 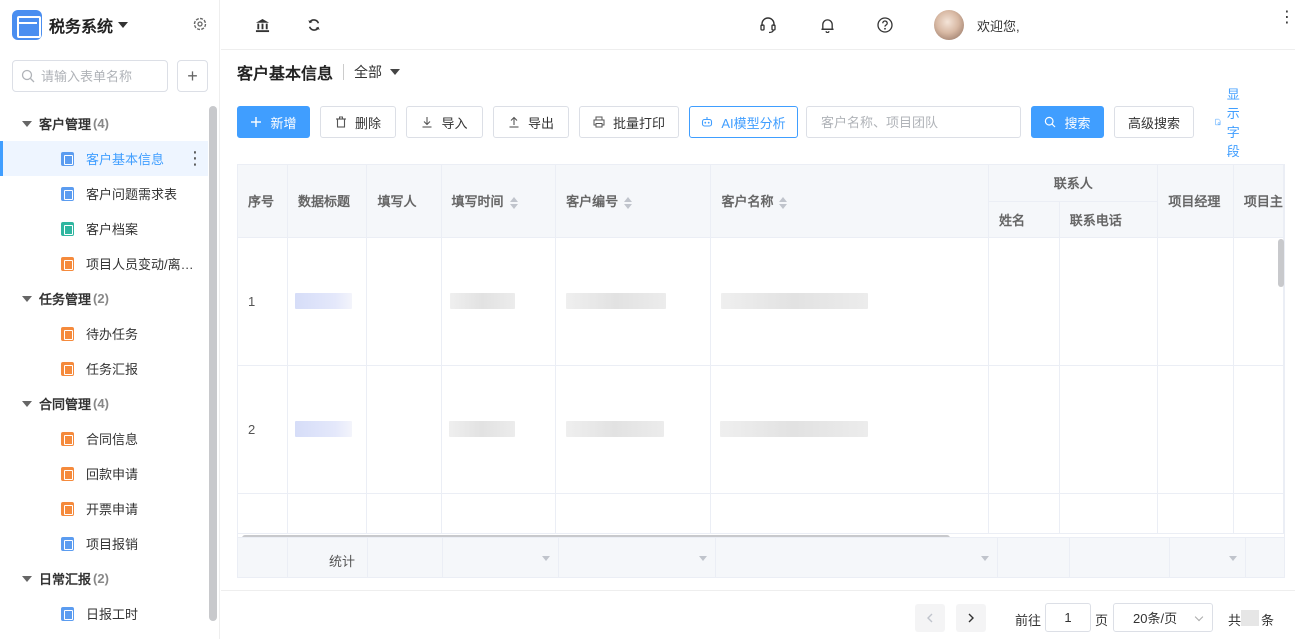 What do you see at coordinates (1231, 123) in the screenshot?
I see `show-fields-button: 显示字段` at bounding box center [1231, 123].